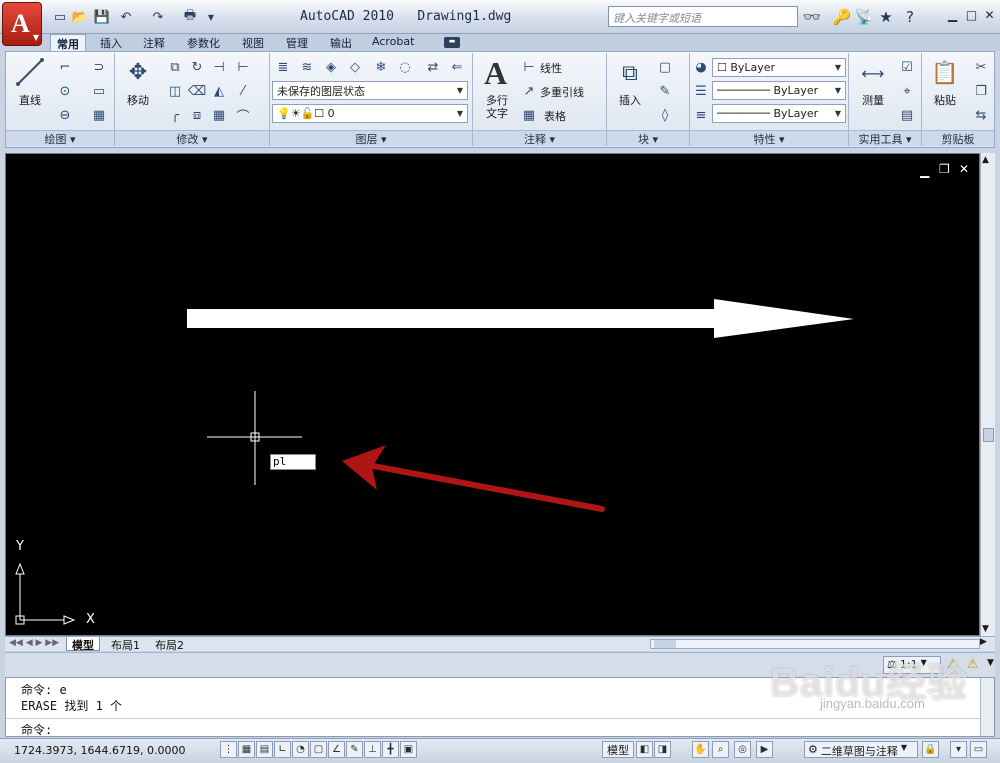  Describe the element at coordinates (293, 462) in the screenshot. I see `dynamic-input-box: pl` at that location.